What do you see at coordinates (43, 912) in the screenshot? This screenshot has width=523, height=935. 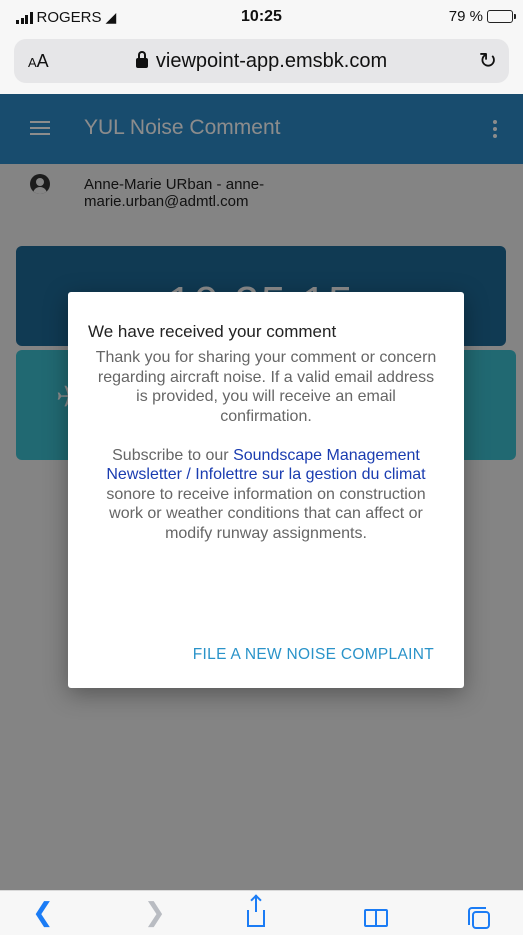 I see `back-icon: ❮` at bounding box center [43, 912].